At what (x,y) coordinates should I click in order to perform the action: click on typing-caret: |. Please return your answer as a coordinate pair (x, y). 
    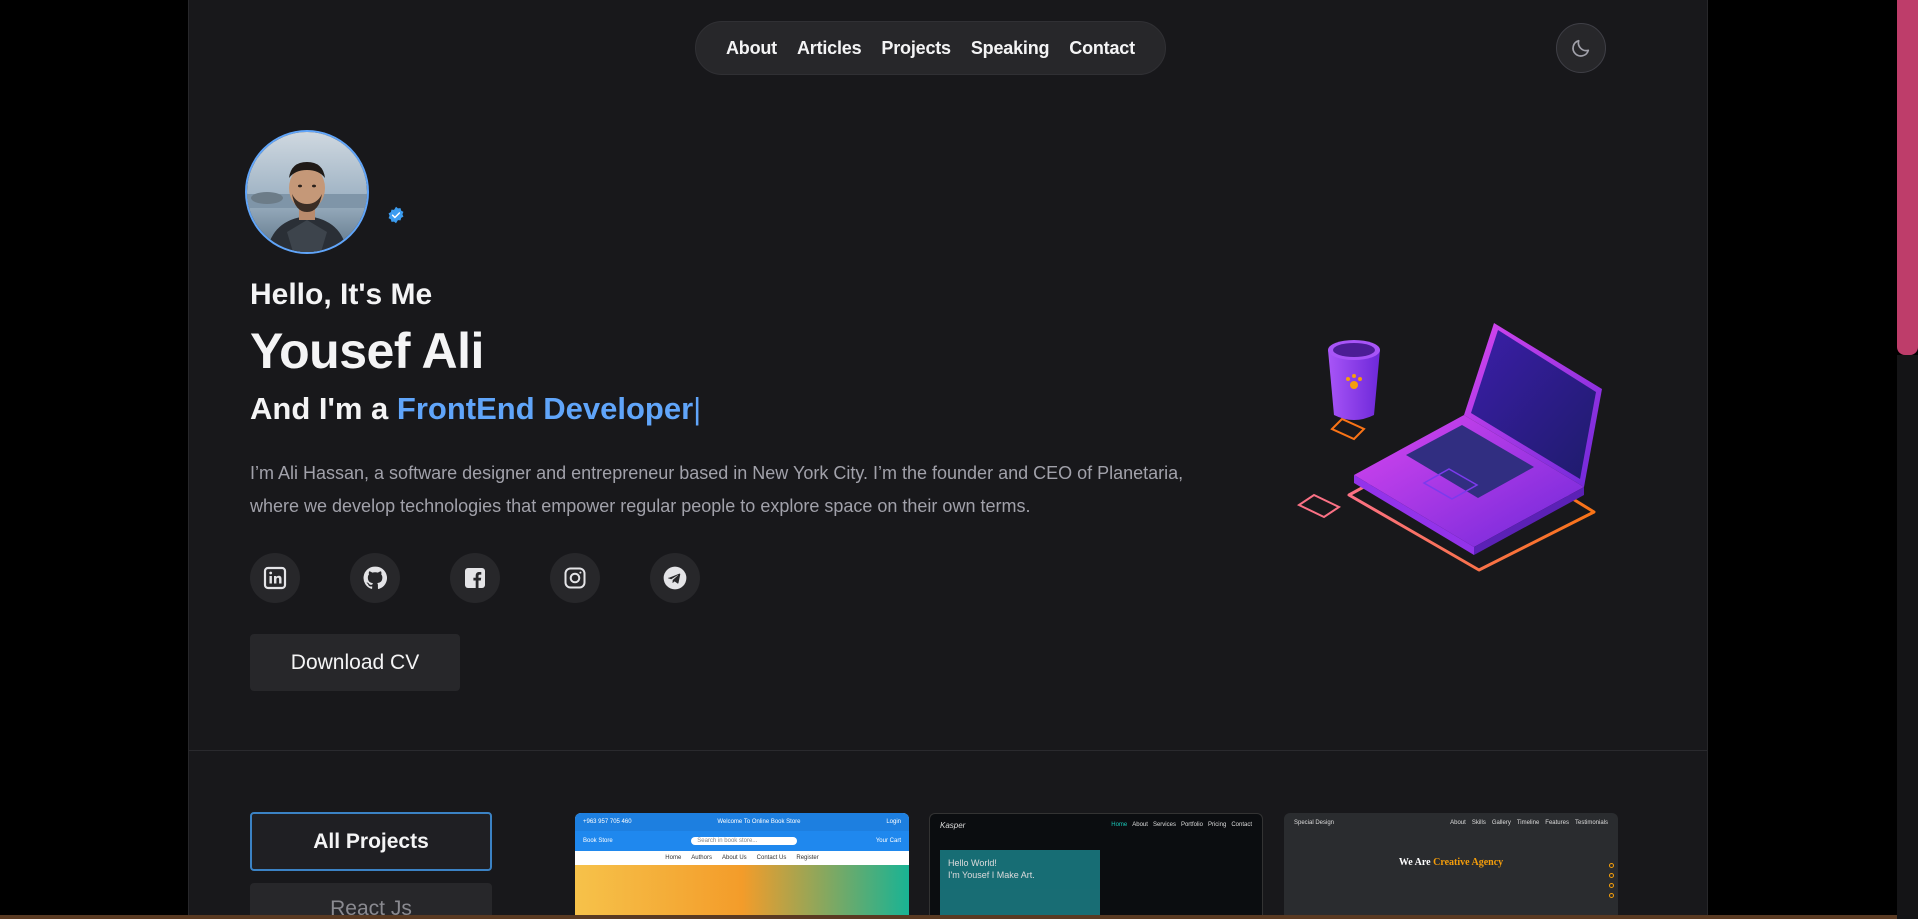
    Looking at the image, I should click on (697, 408).